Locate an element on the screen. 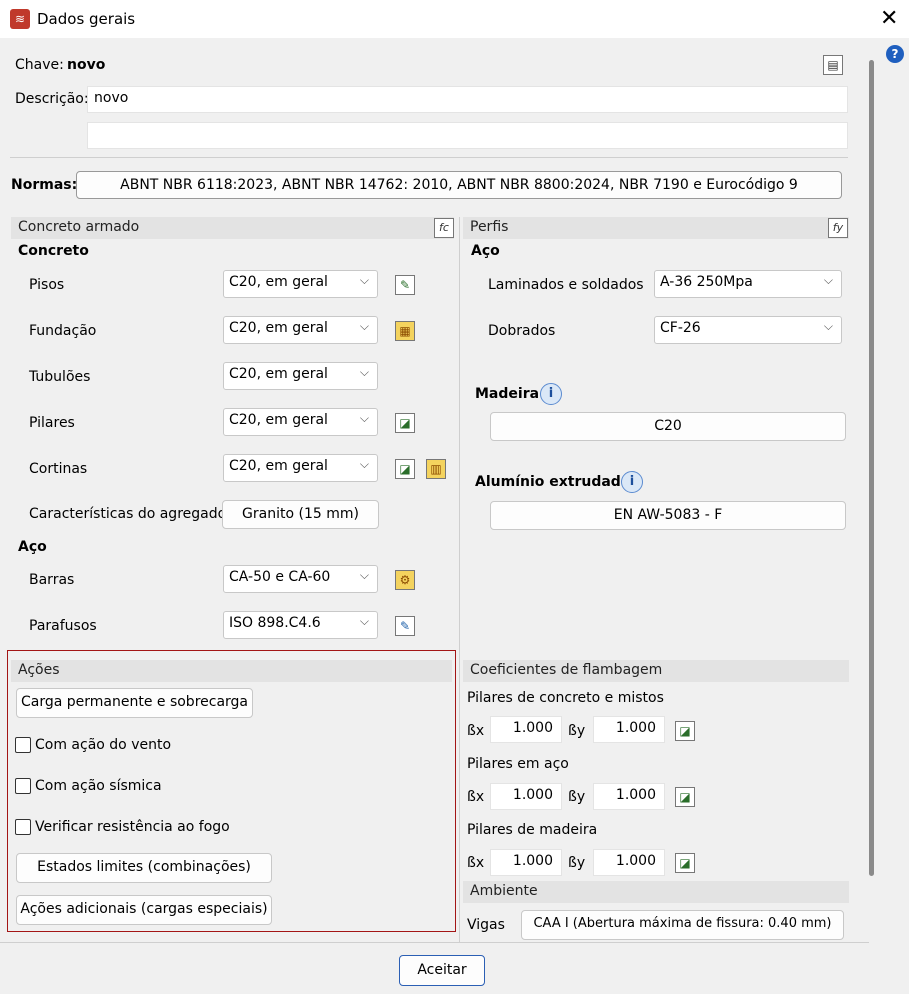  flambagem-header: Coeficientes de flambagem is located at coordinates (656, 671).